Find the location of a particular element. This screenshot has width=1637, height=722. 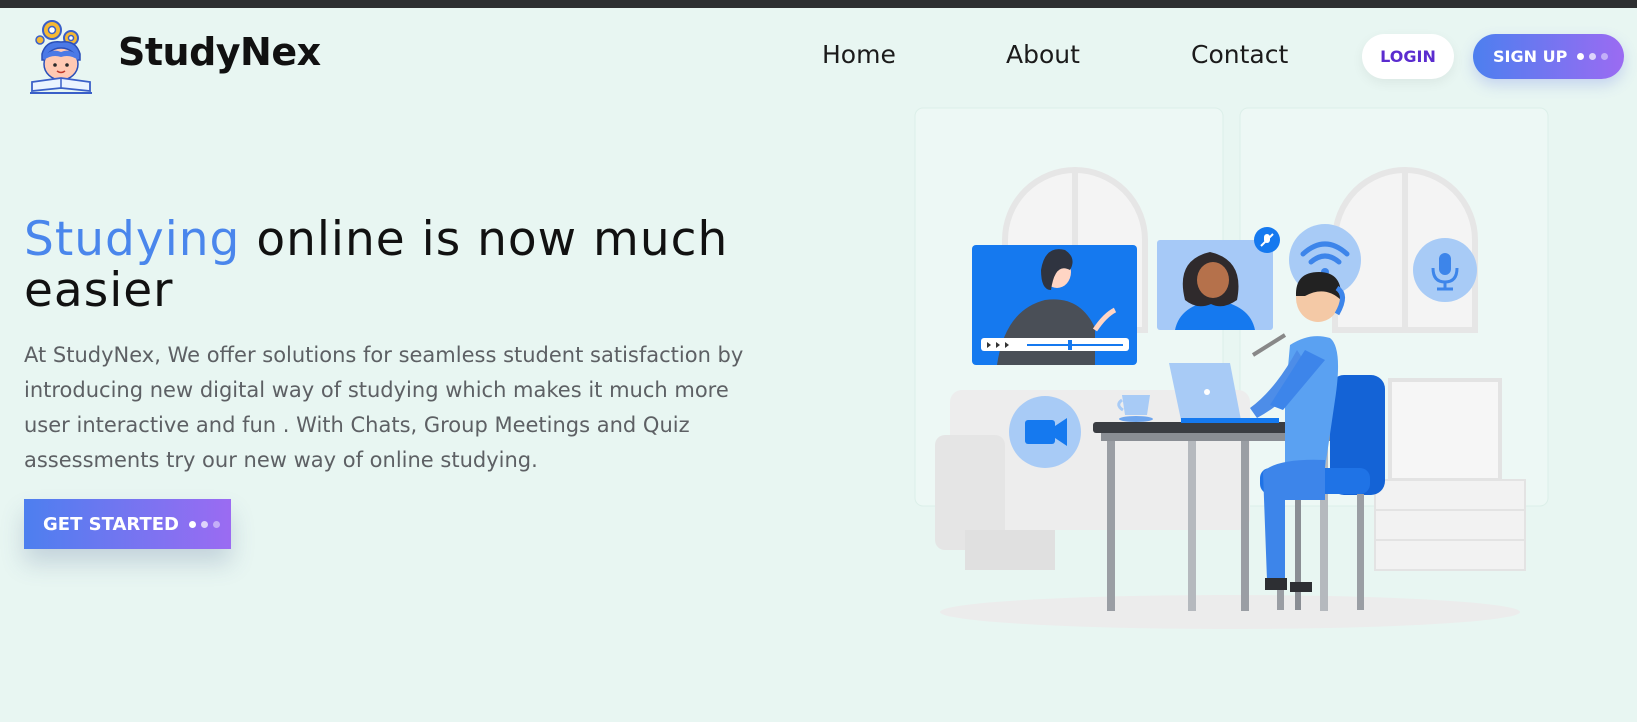

signup-button: SIGN UP is located at coordinates (1548, 56).